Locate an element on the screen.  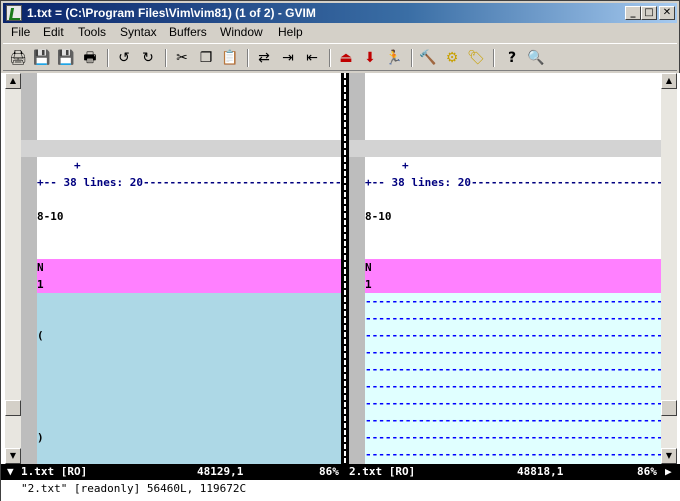
find-next-icon: ⇥ is located at coordinates (288, 58).